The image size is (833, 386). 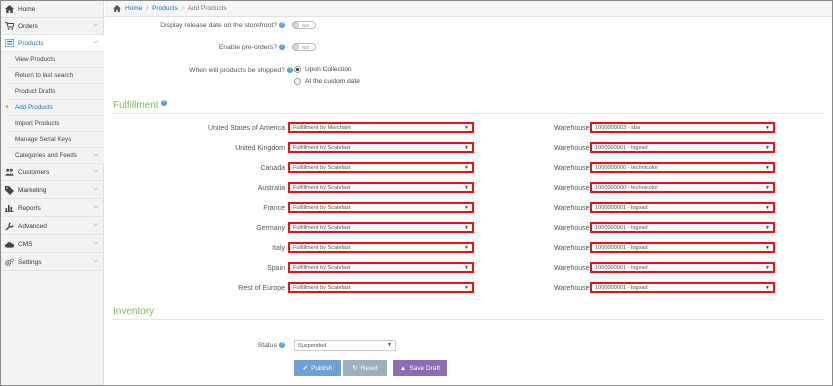 I want to click on save-draft-button: ▲ Save Draft, so click(x=420, y=368).